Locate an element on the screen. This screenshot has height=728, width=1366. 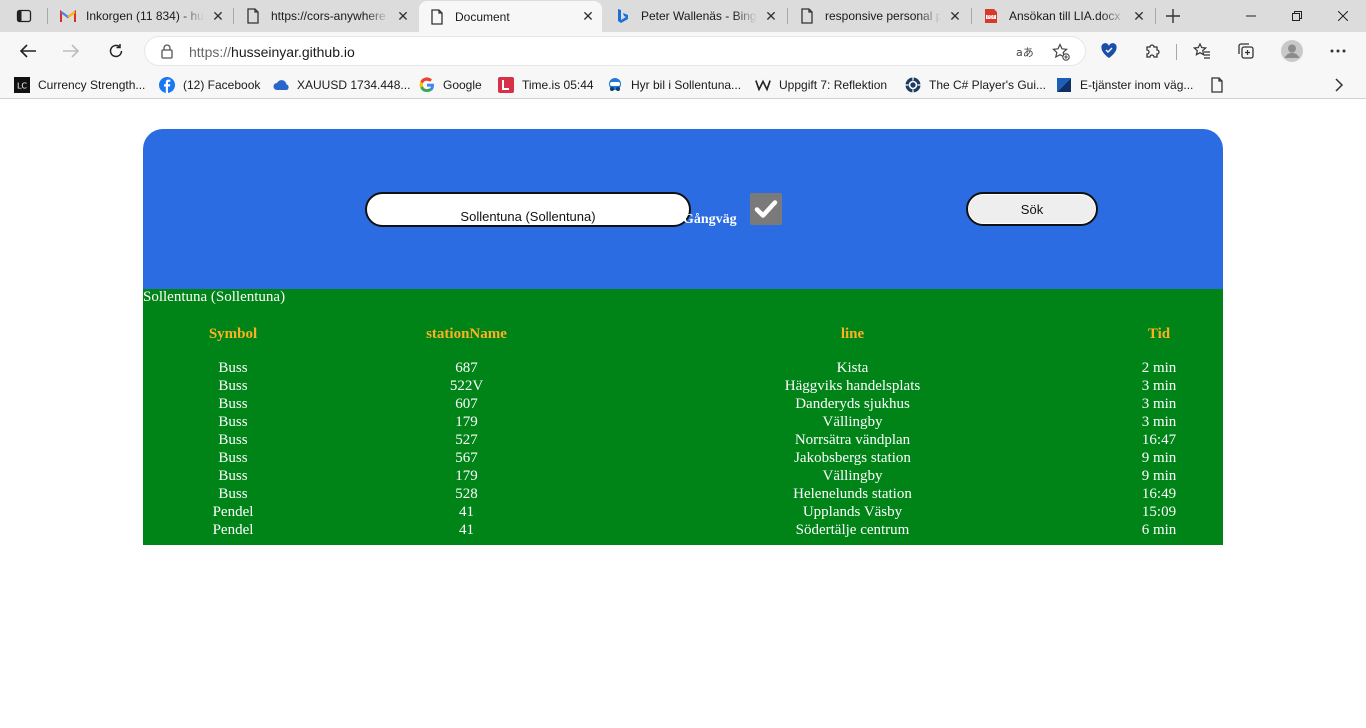
table-row: Buss 179 Vällingby 3 min is located at coordinates (683, 422).